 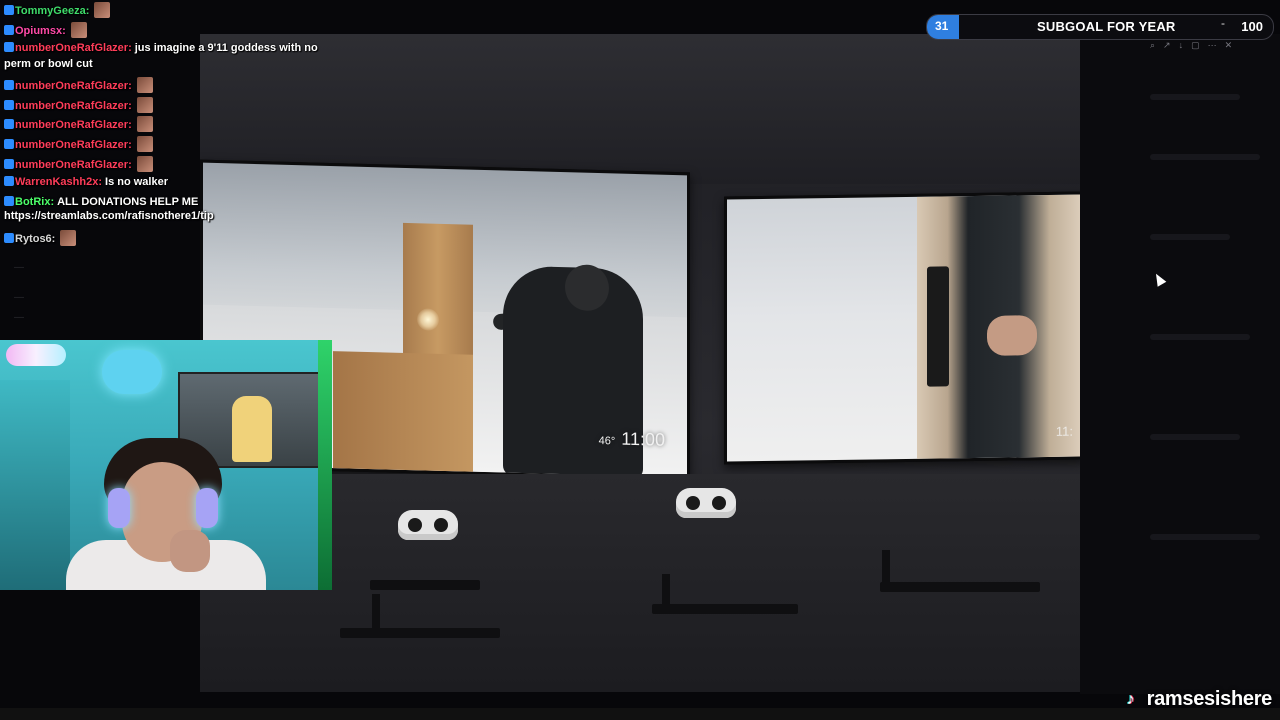 I want to click on vr-headset-left, so click(x=428, y=525).